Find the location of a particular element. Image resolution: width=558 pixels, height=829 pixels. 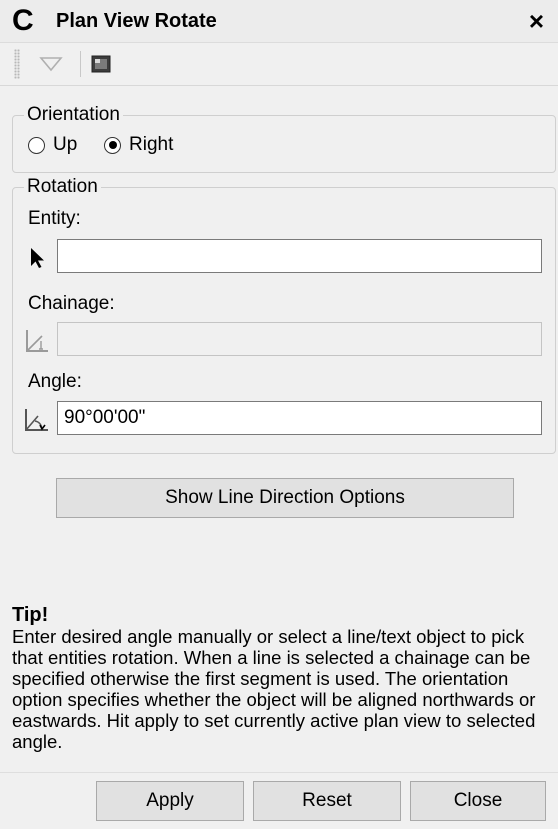

close-button: Close is located at coordinates (478, 801).